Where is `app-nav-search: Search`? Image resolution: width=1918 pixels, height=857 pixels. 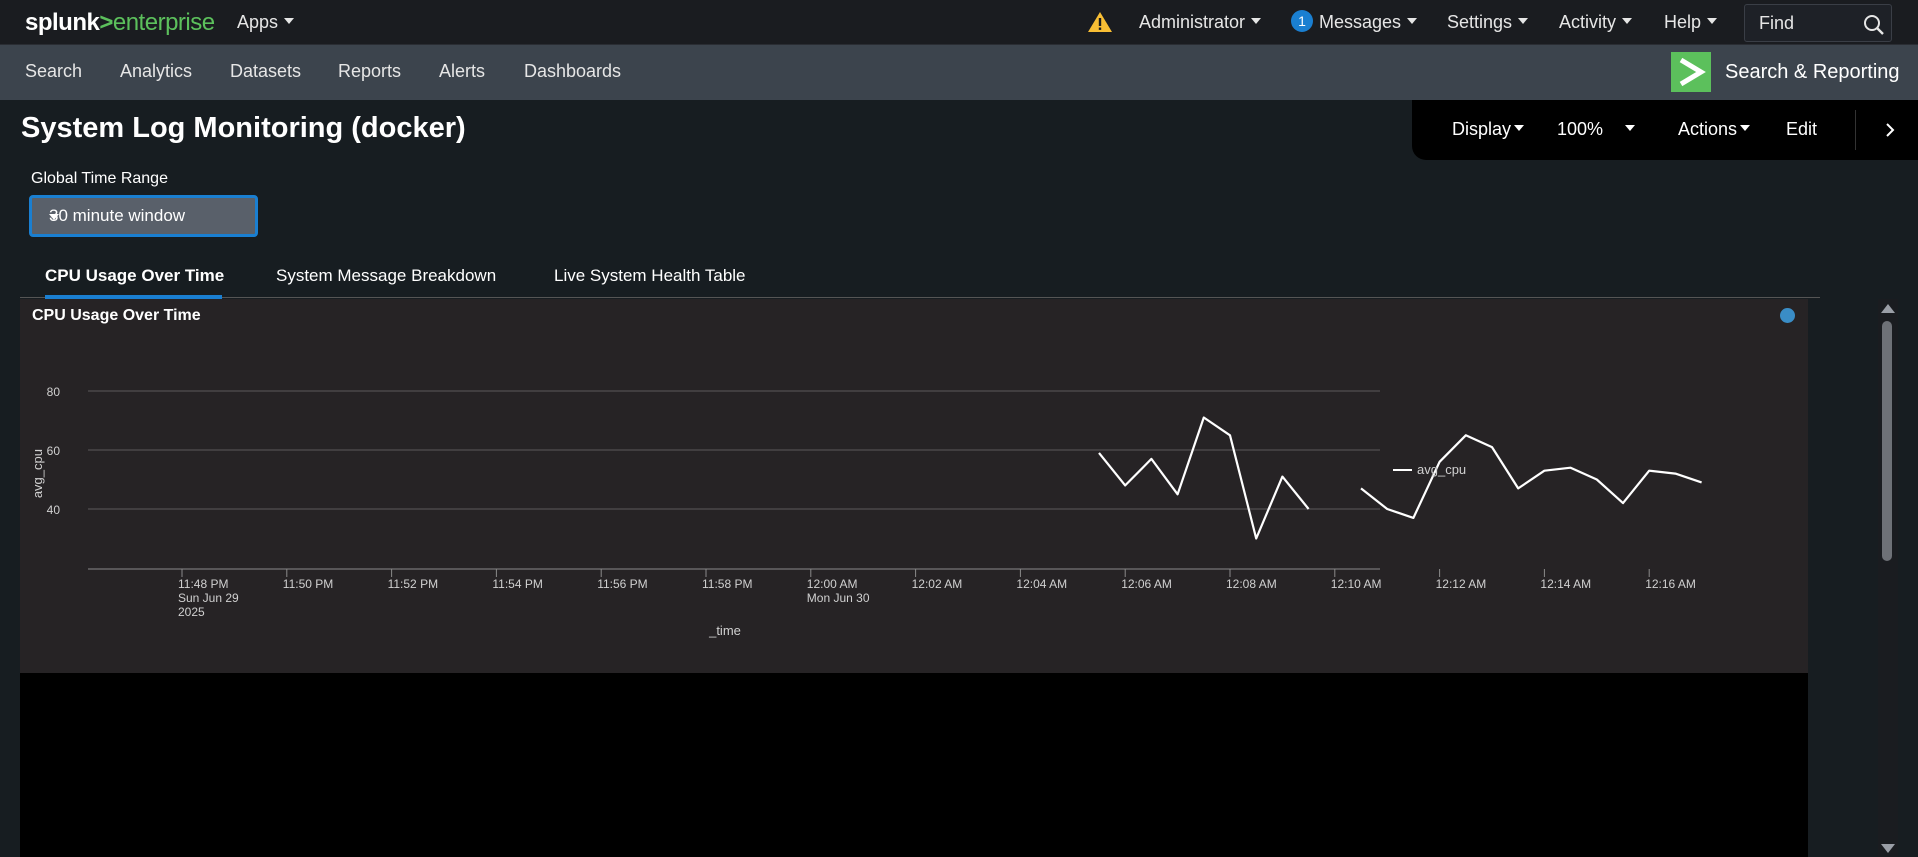 app-nav-search: Search is located at coordinates (53, 72).